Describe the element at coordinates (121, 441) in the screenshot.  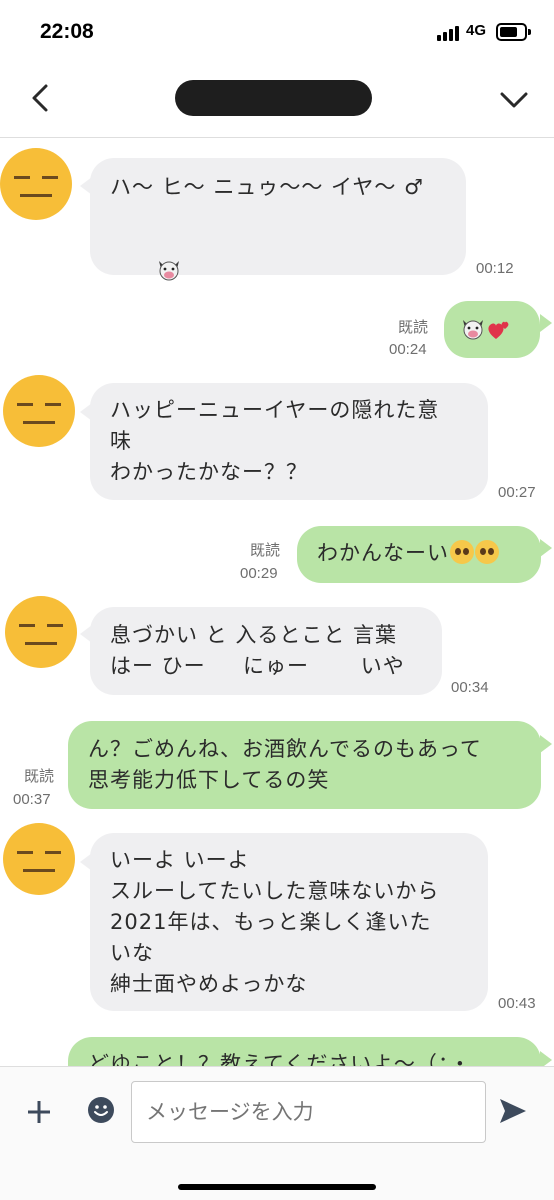
I see `message-line: 味` at that location.